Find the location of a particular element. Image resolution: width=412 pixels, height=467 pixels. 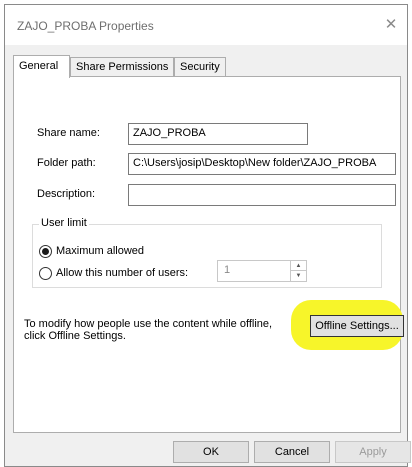

maximum-allowed-radio is located at coordinates (45, 251).